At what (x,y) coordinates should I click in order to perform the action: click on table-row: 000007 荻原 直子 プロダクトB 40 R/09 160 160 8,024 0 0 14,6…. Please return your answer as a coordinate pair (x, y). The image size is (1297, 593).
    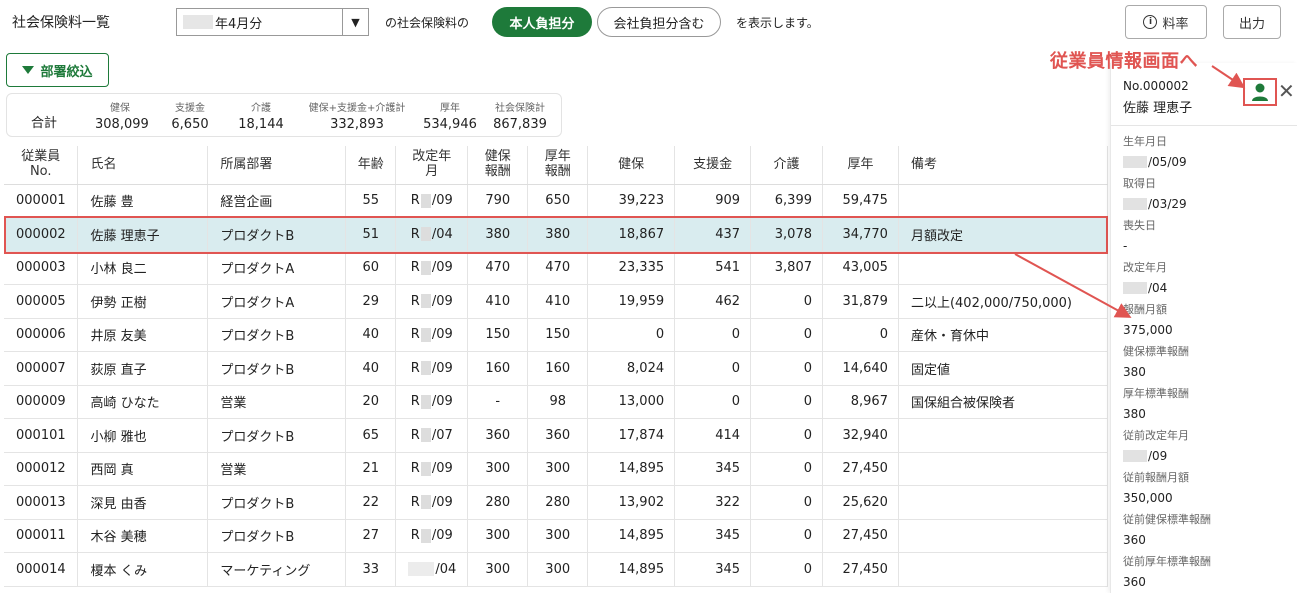
    Looking at the image, I should click on (556, 368).